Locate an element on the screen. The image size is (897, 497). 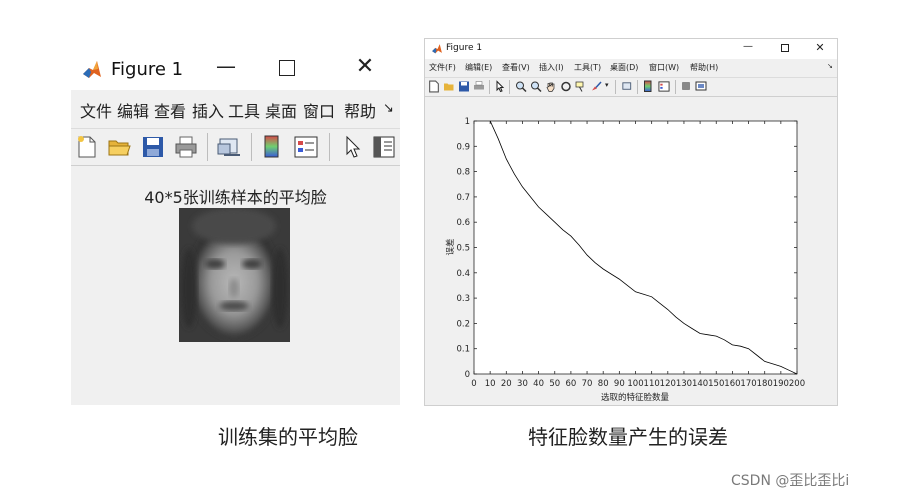
caption-right: 特征脸数量产生的误差 is located at coordinates (628, 437).